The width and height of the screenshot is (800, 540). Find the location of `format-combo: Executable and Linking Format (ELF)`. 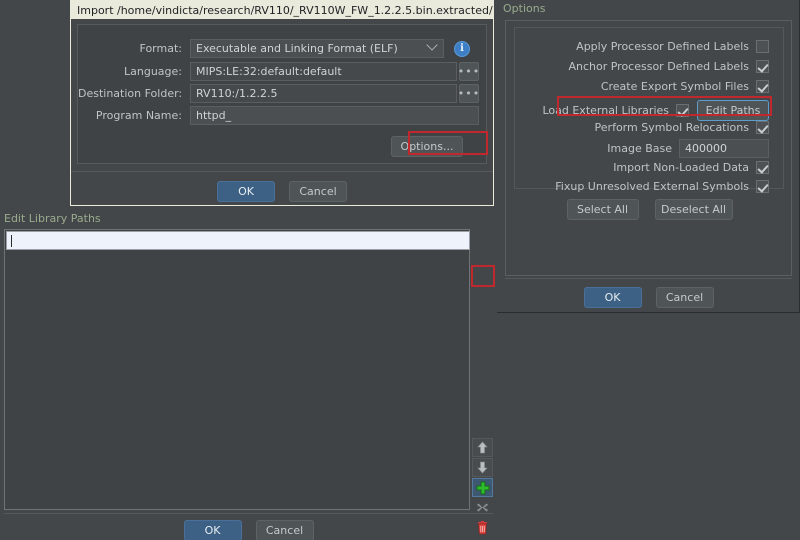

format-combo: Executable and Linking Format (ELF) is located at coordinates (317, 48).